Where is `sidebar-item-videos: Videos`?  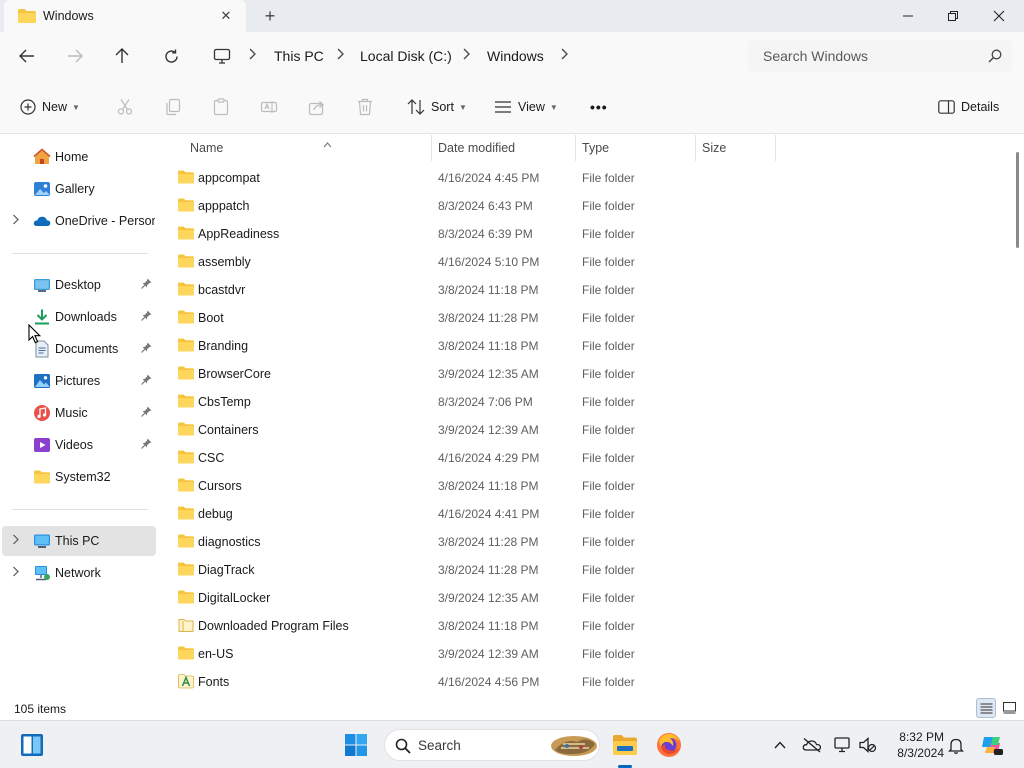
sidebar-item-videos: Videos is located at coordinates (79, 445).